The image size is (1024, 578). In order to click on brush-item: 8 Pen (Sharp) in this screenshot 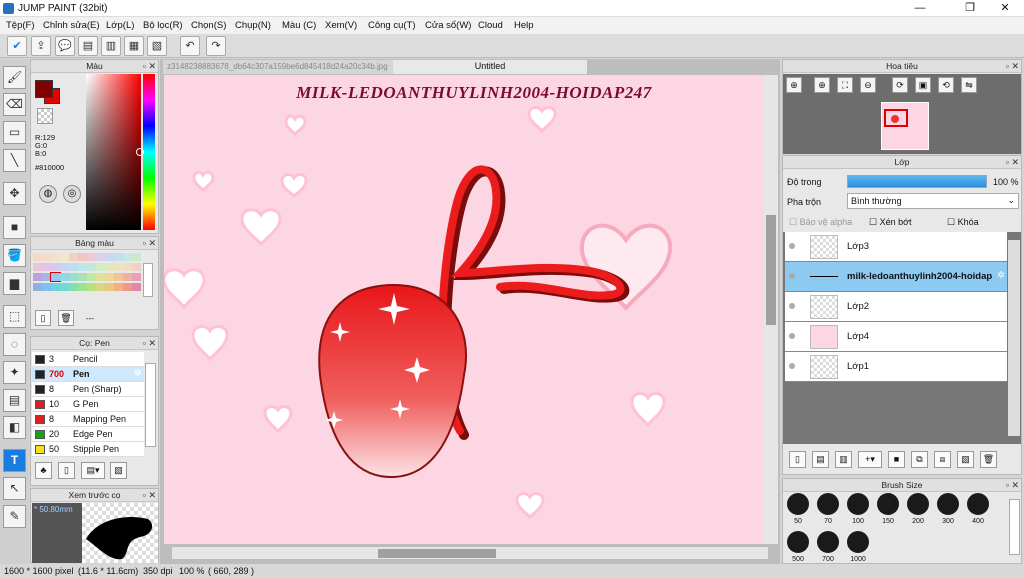, I will do `click(88, 389)`.